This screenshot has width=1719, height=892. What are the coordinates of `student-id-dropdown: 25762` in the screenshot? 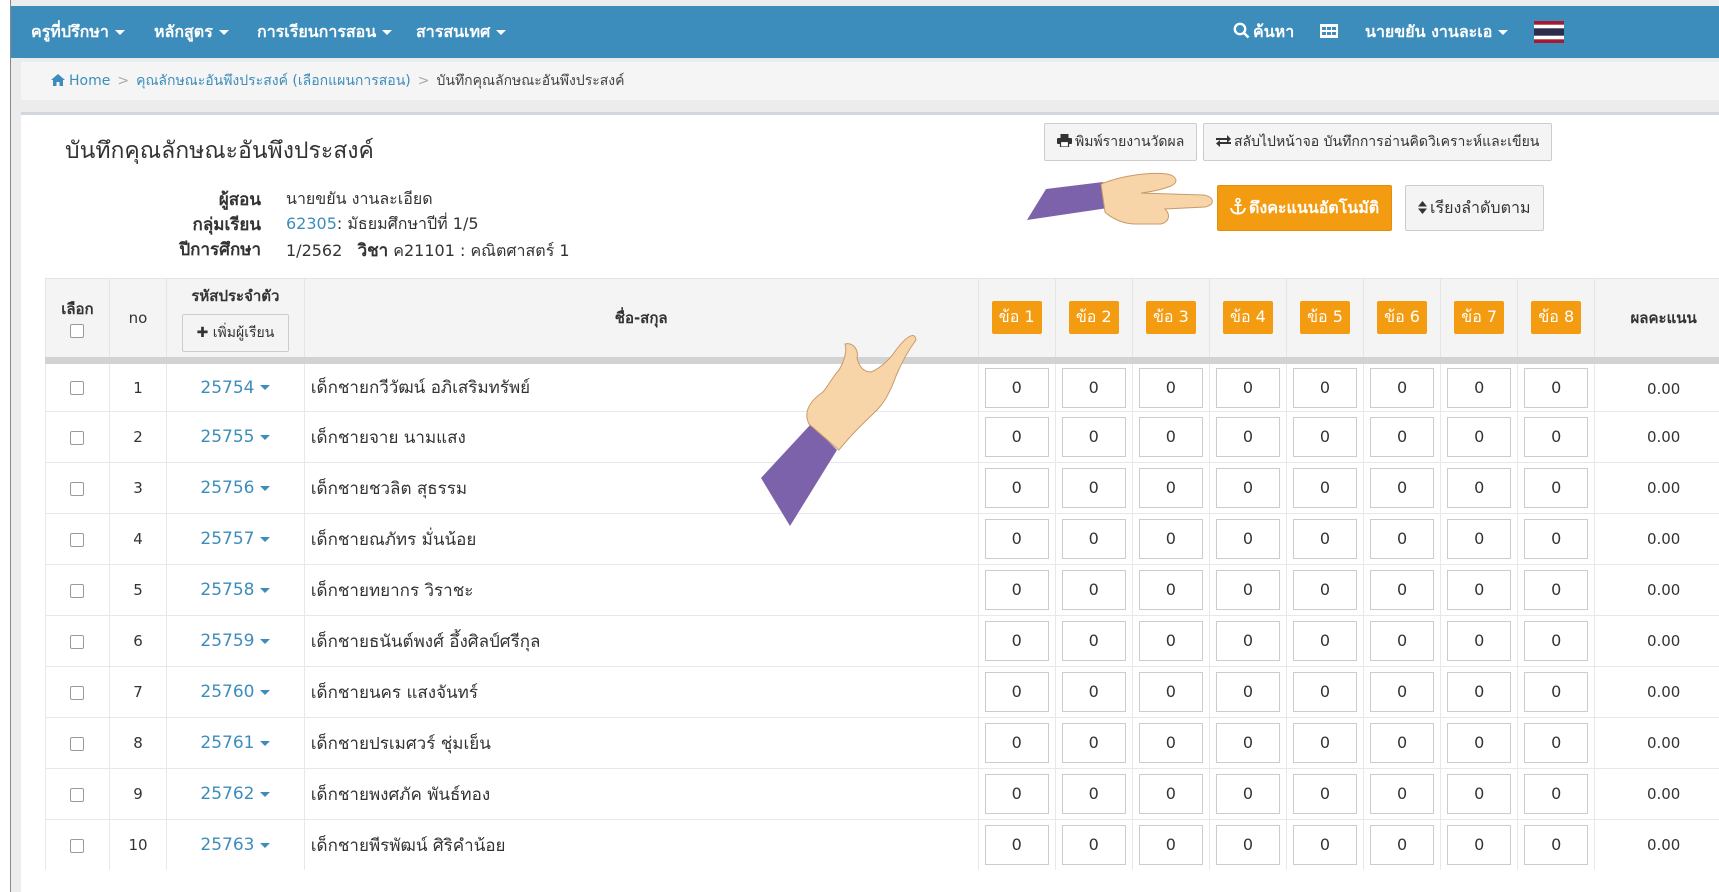 It's located at (235, 794).